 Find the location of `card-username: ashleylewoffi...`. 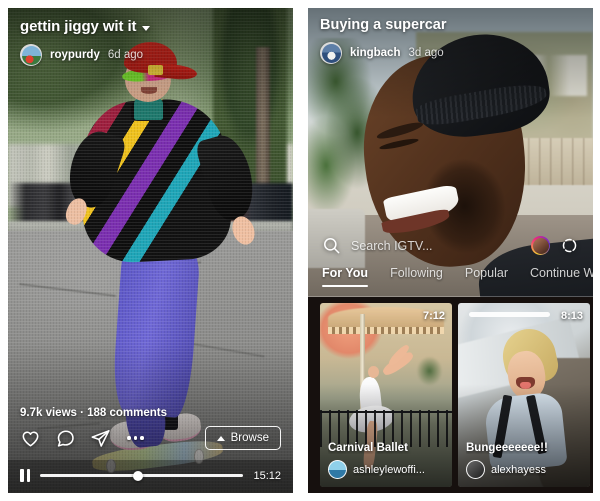

card-username: ashleylewoffi... is located at coordinates (389, 470).